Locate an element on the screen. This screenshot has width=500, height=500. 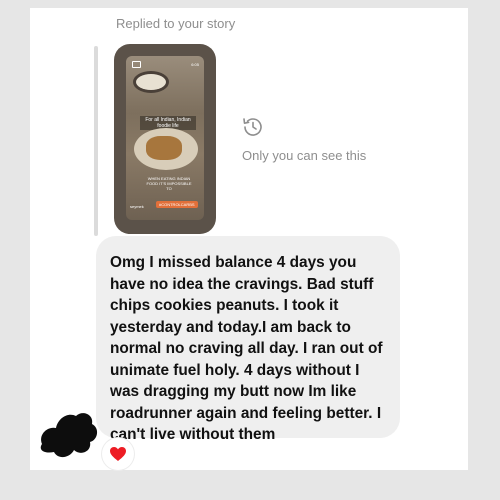
reply-indicator-bar is located at coordinates (96, 141).